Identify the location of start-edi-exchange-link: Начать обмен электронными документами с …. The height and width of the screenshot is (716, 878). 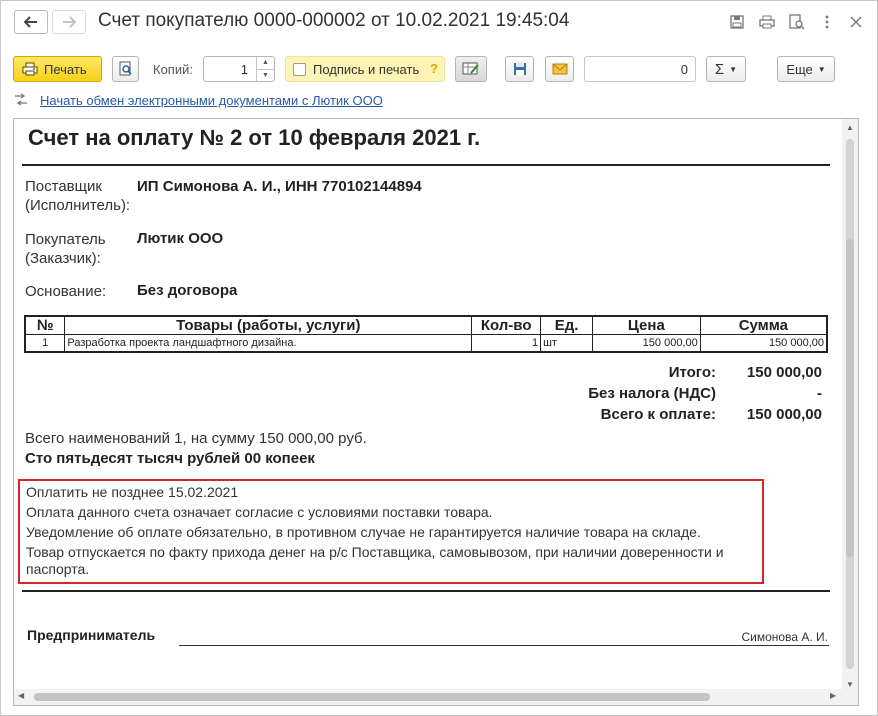
(211, 100).